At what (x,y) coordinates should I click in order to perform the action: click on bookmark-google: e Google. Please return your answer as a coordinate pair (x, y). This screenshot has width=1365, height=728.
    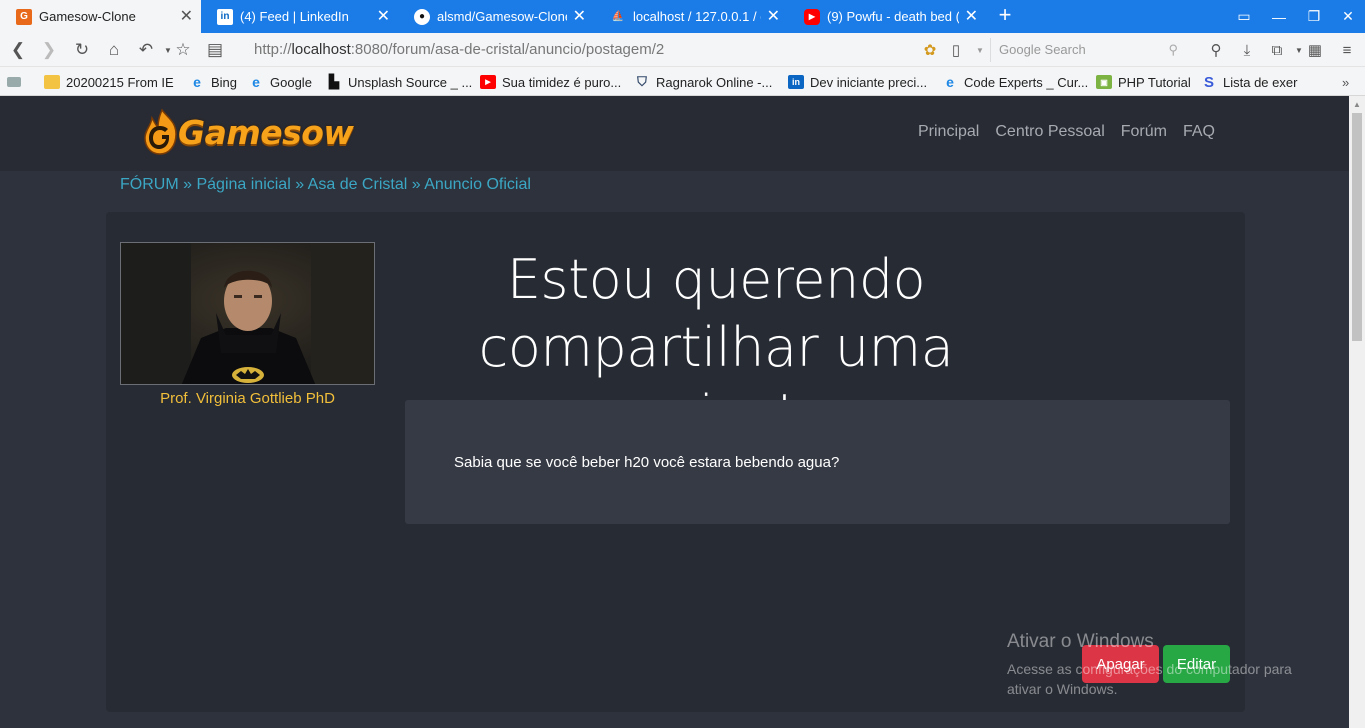
    Looking at the image, I should click on (280, 82).